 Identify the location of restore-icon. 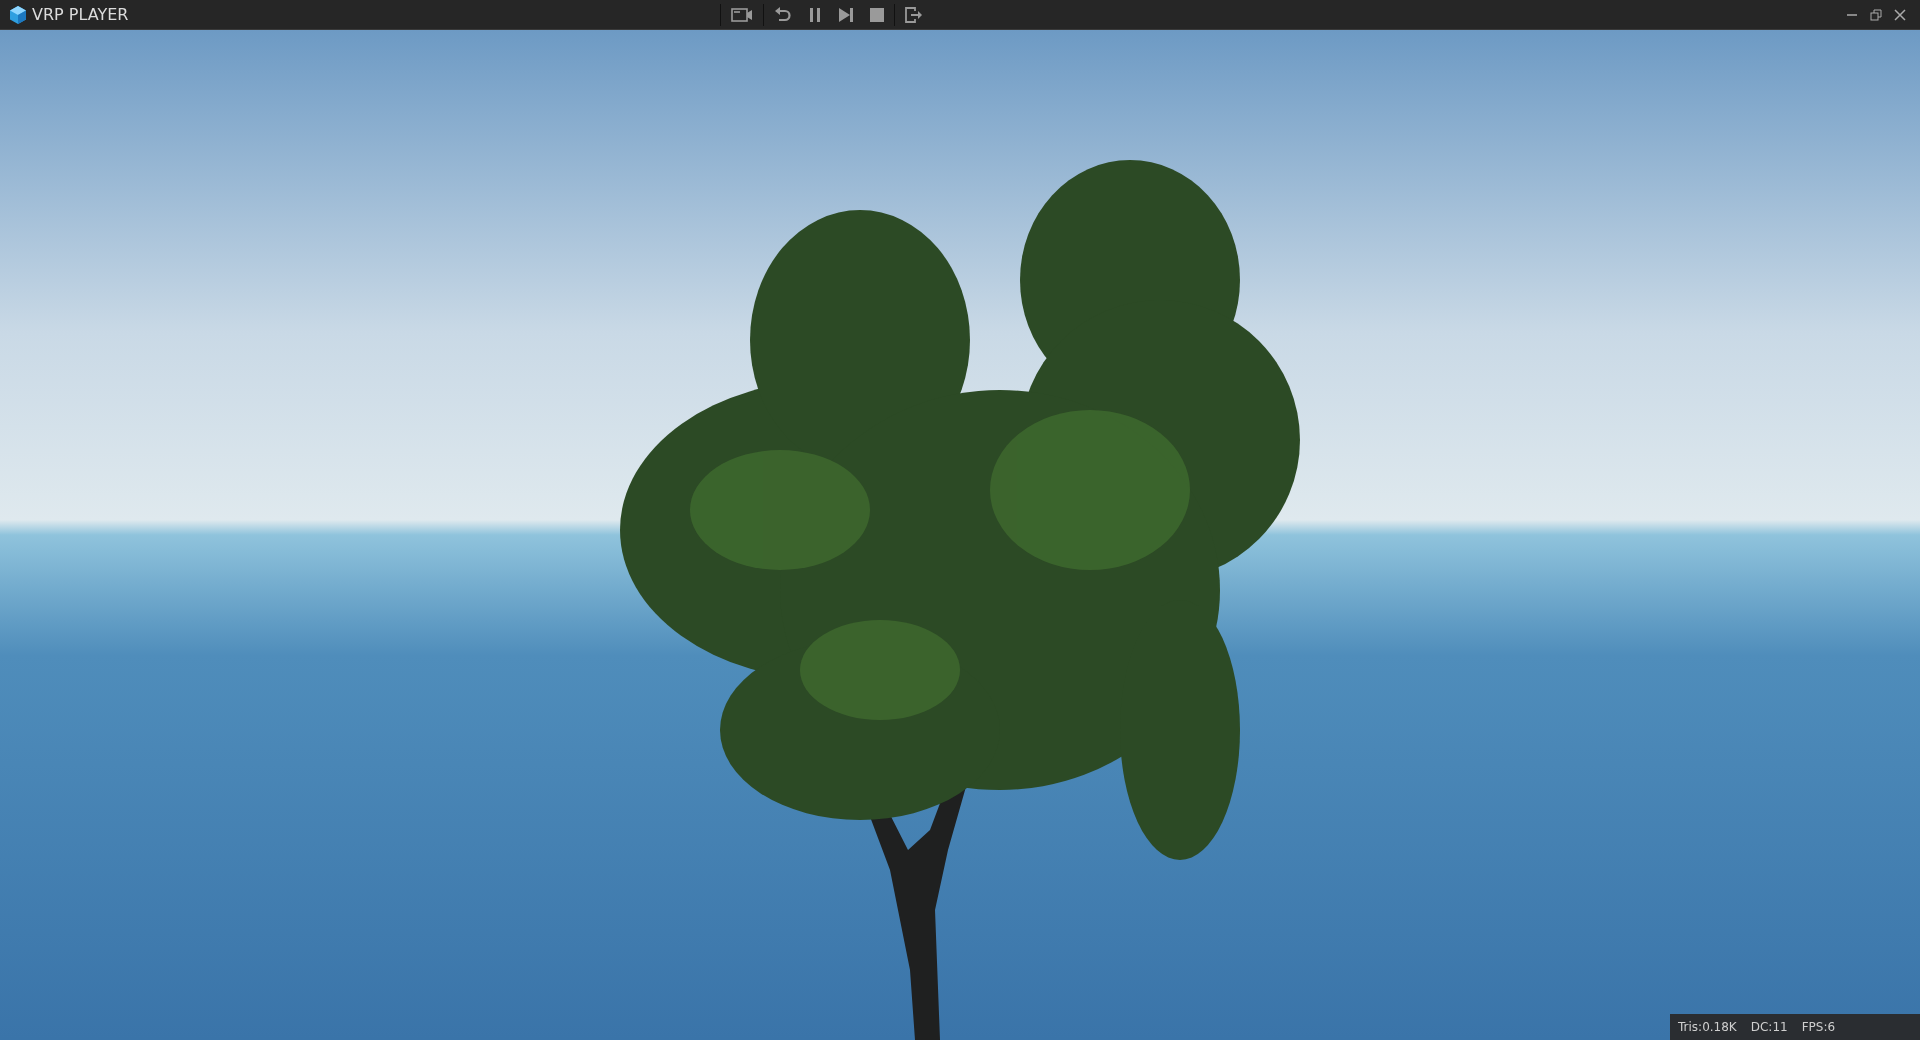
(1876, 15).